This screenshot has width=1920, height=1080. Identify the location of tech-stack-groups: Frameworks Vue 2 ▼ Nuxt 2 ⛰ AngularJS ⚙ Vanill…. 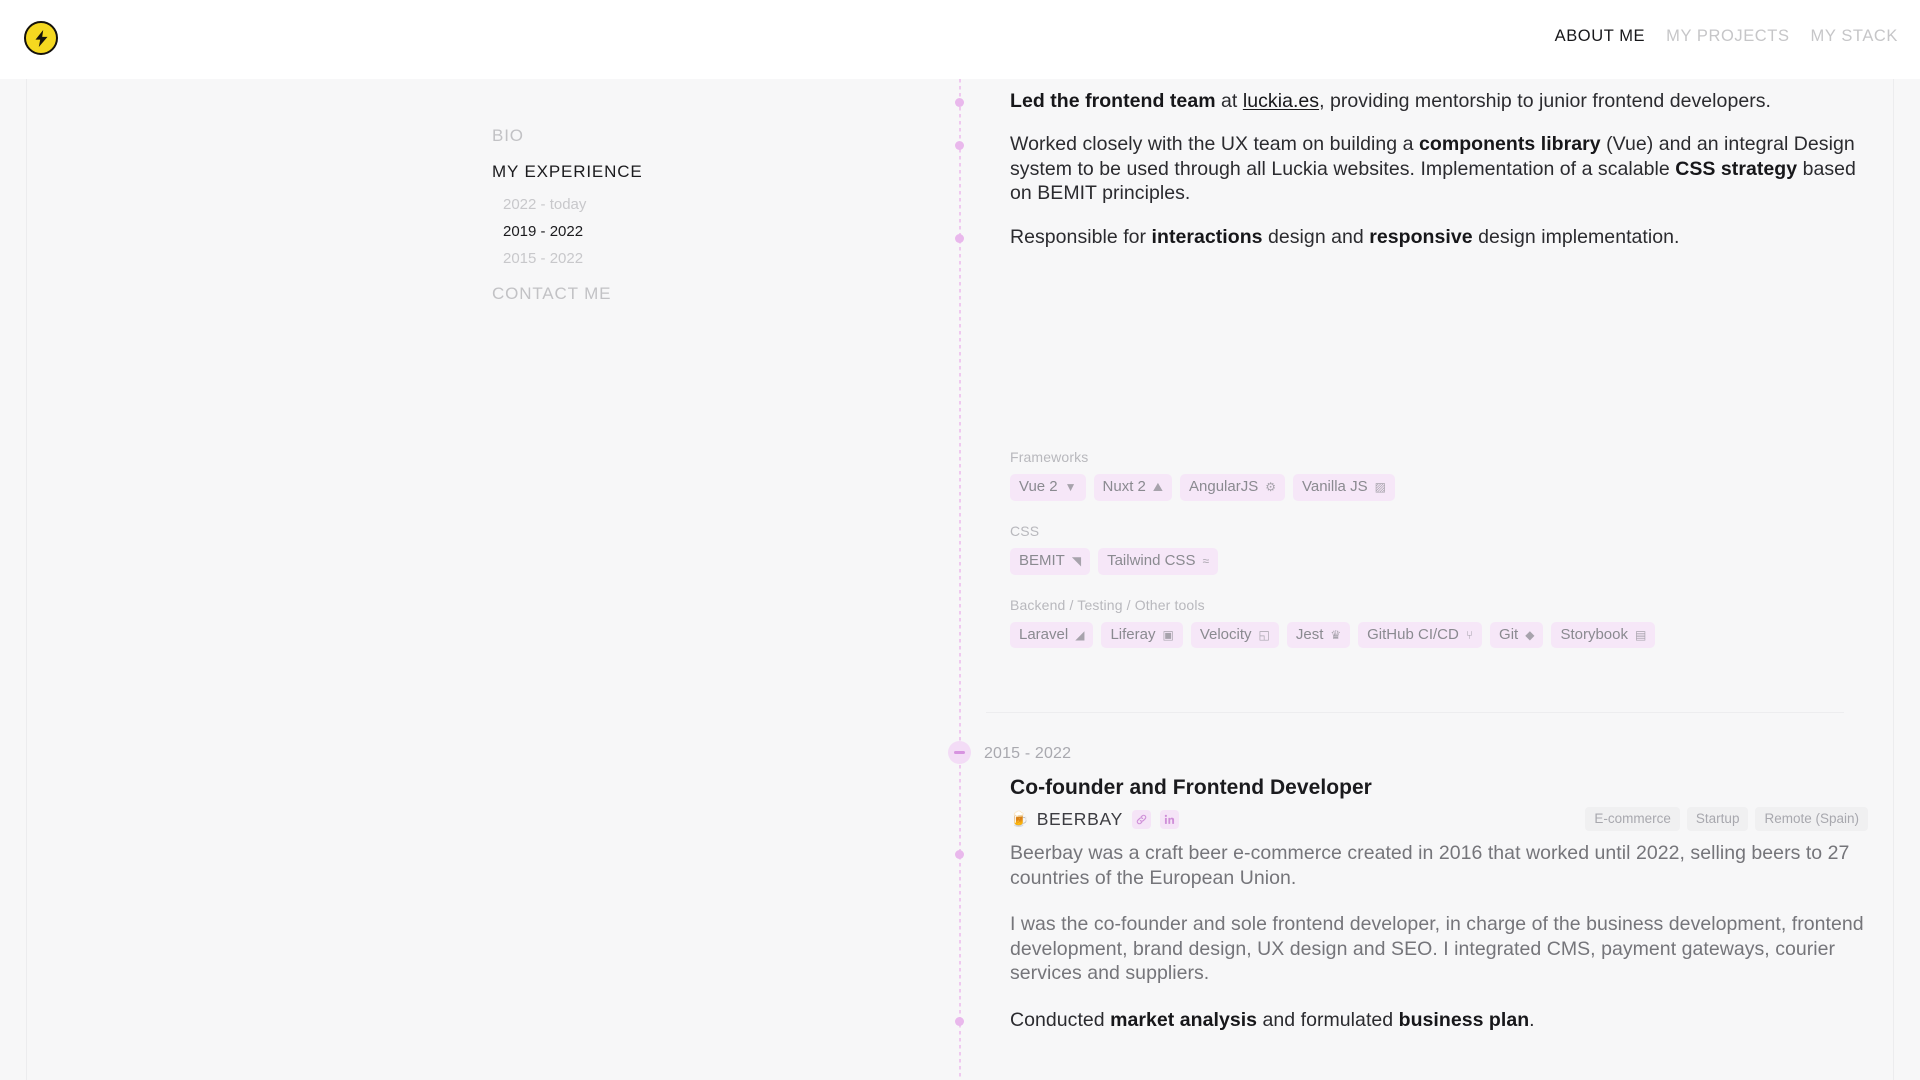
(1410, 559).